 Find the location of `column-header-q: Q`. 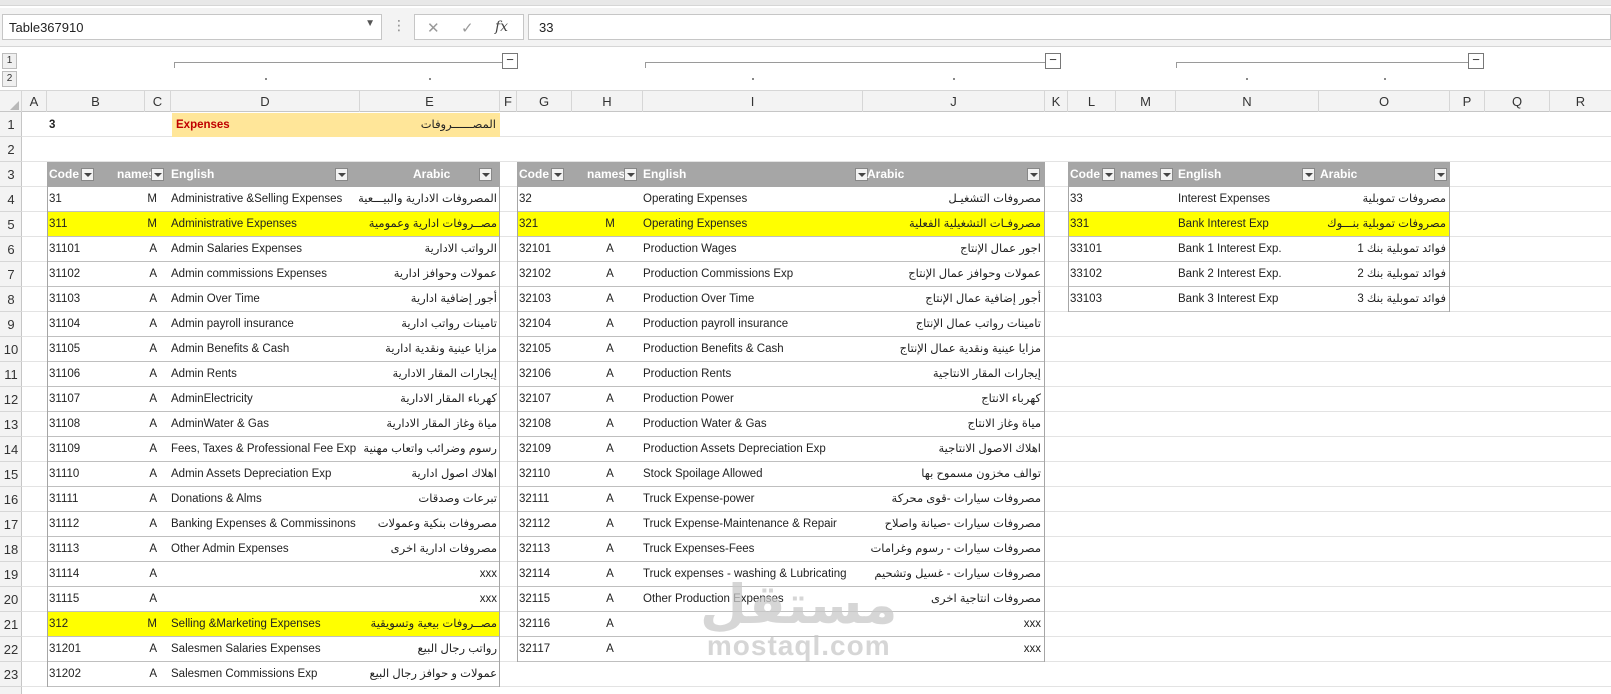

column-header-q: Q is located at coordinates (1517, 101).